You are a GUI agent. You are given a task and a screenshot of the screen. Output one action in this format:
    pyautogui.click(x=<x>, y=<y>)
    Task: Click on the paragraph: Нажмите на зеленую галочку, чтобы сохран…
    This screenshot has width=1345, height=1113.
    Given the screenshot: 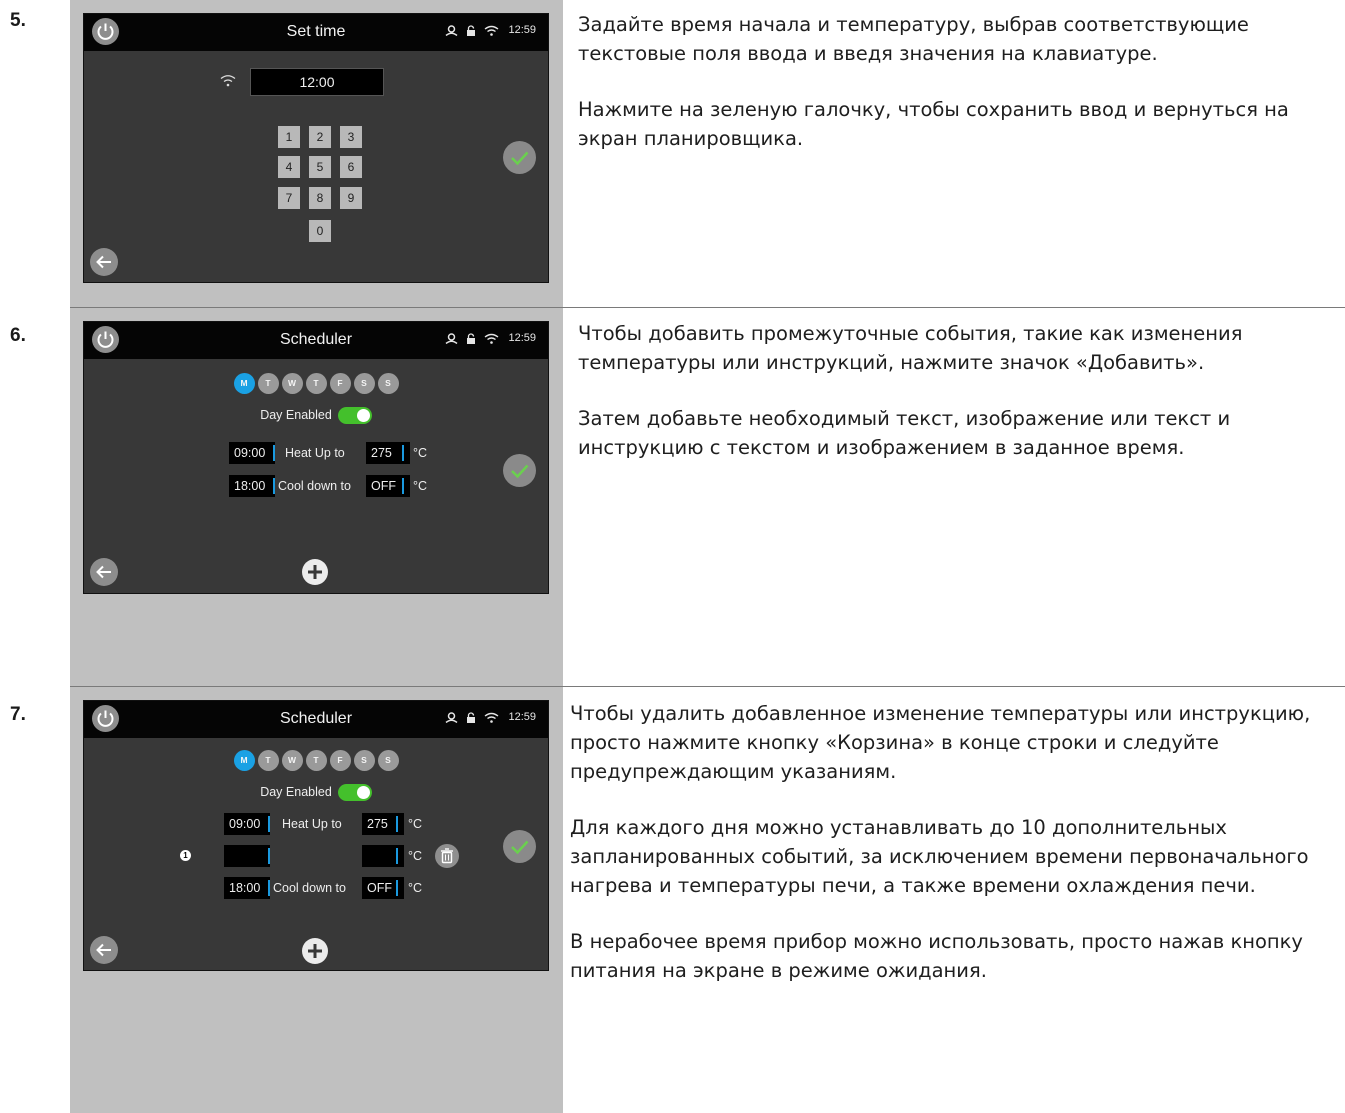 What is the action you would take?
    pyautogui.click(x=933, y=124)
    